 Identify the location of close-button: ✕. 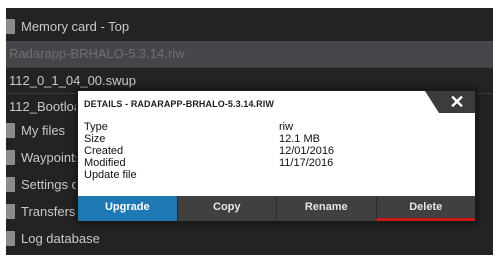
(450, 102).